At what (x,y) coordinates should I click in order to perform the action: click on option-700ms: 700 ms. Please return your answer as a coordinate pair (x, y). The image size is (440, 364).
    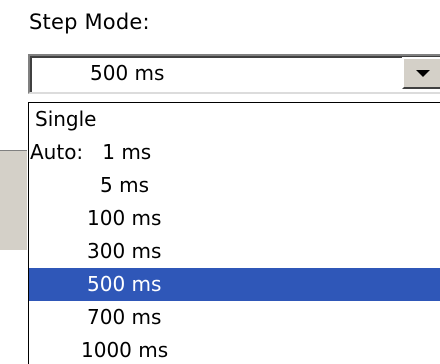
    Looking at the image, I should click on (234, 317).